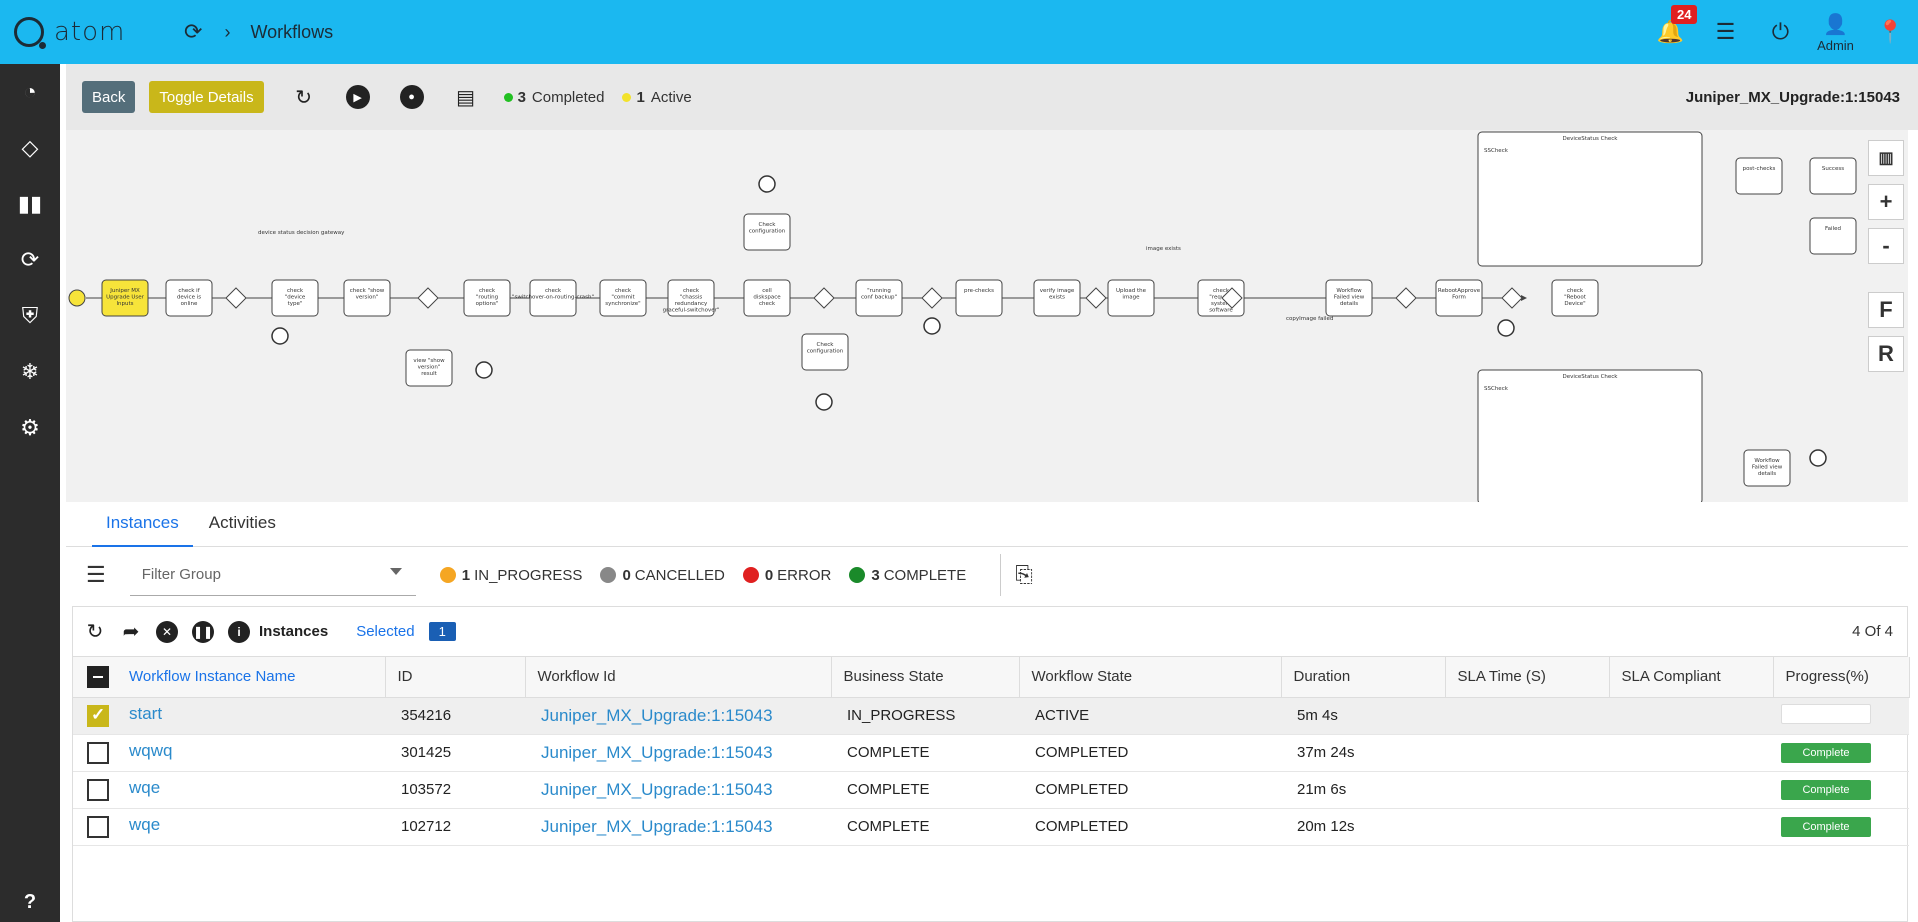  Describe the element at coordinates (1886, 310) in the screenshot. I see `fit-button: F` at that location.